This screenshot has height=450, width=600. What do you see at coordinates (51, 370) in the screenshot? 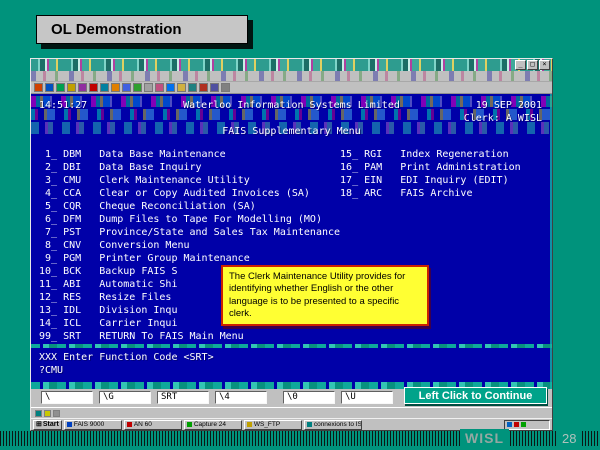
I see `terminal-command-input: ?CMU` at bounding box center [51, 370].